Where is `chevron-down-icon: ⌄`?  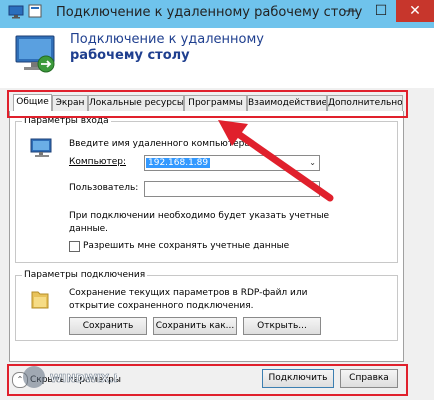 chevron-down-icon: ⌄ is located at coordinates (312, 163).